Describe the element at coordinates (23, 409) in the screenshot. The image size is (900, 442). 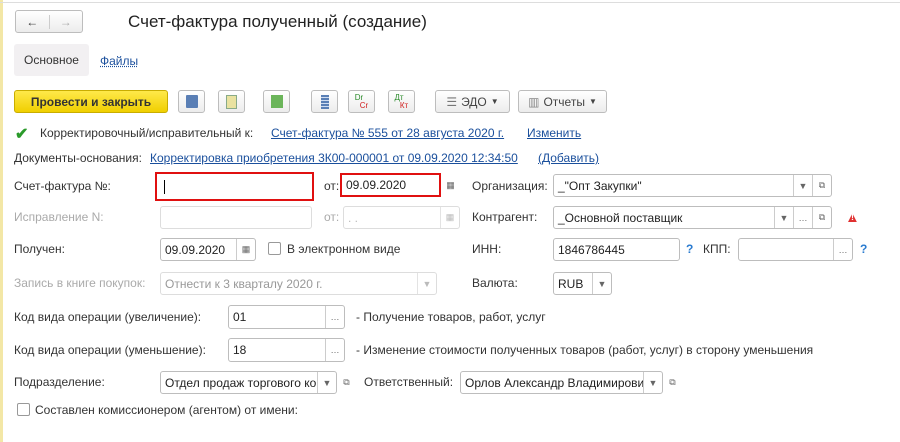
I see `agent-checkbox` at that location.